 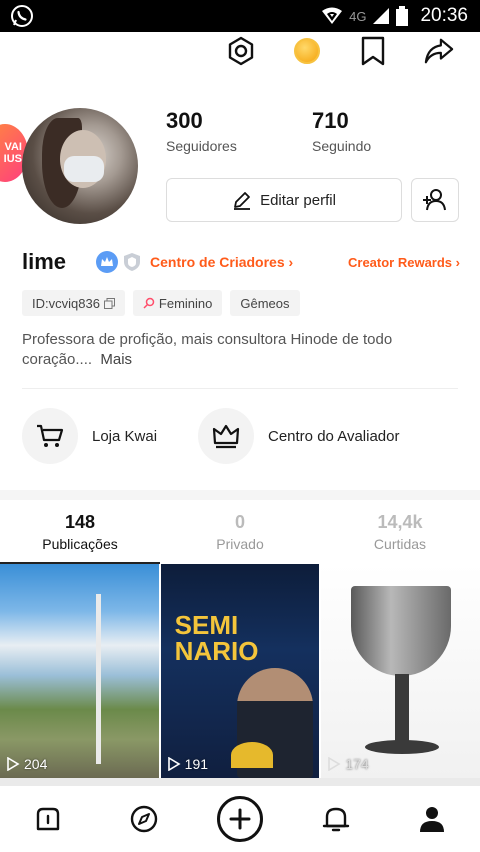 I want to click on divider, so click(x=240, y=388).